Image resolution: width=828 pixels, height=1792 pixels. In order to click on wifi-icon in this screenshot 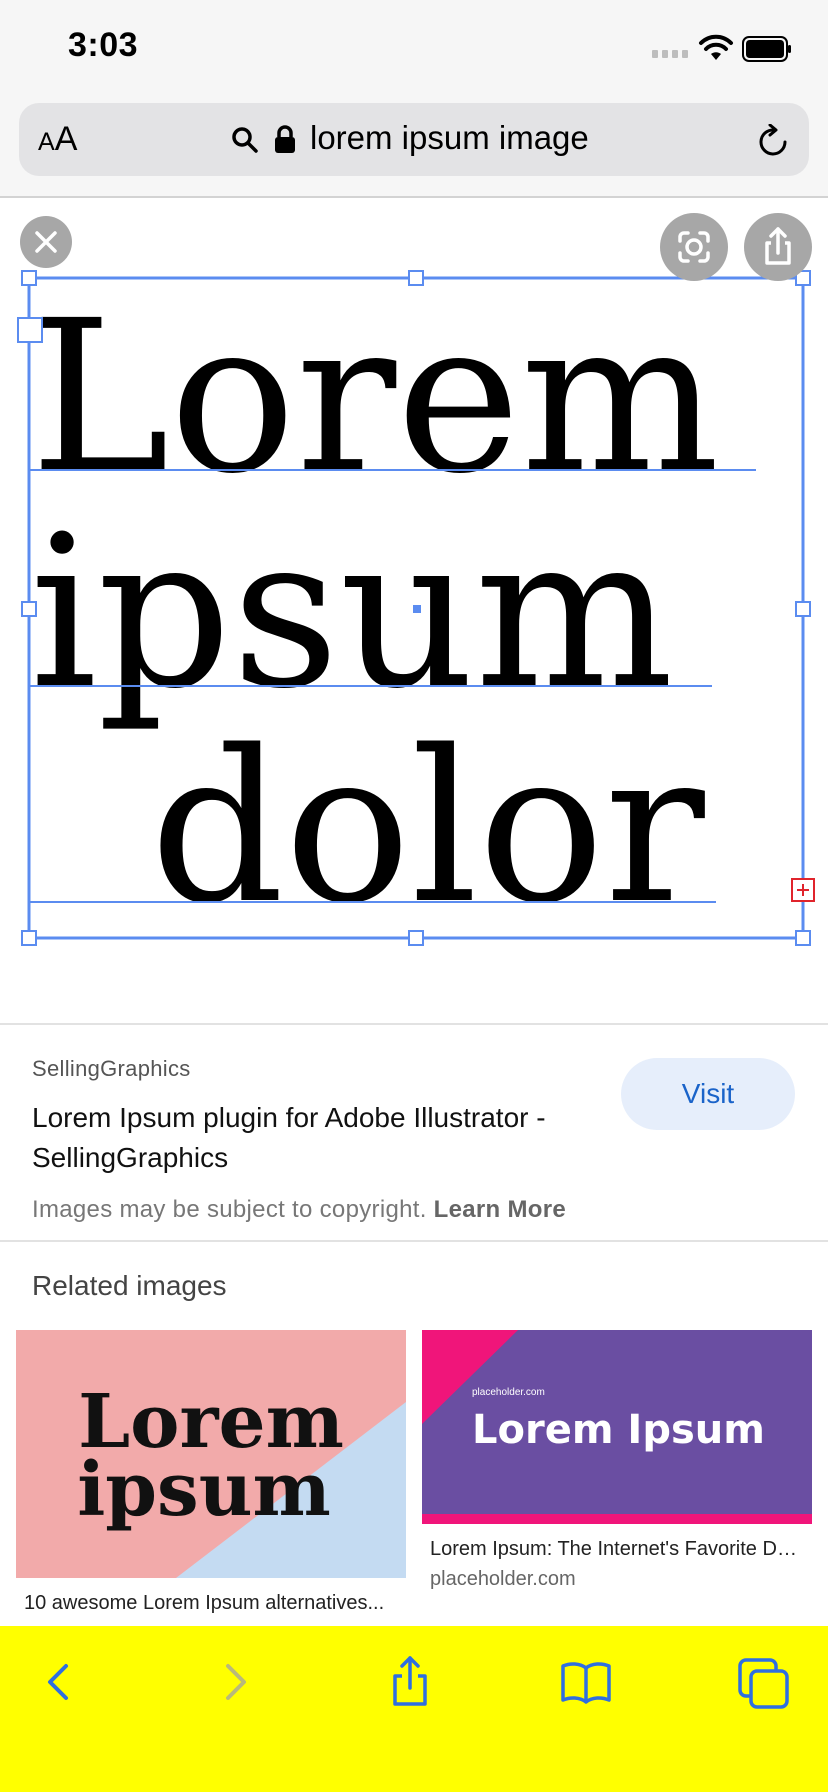, I will do `click(716, 47)`.